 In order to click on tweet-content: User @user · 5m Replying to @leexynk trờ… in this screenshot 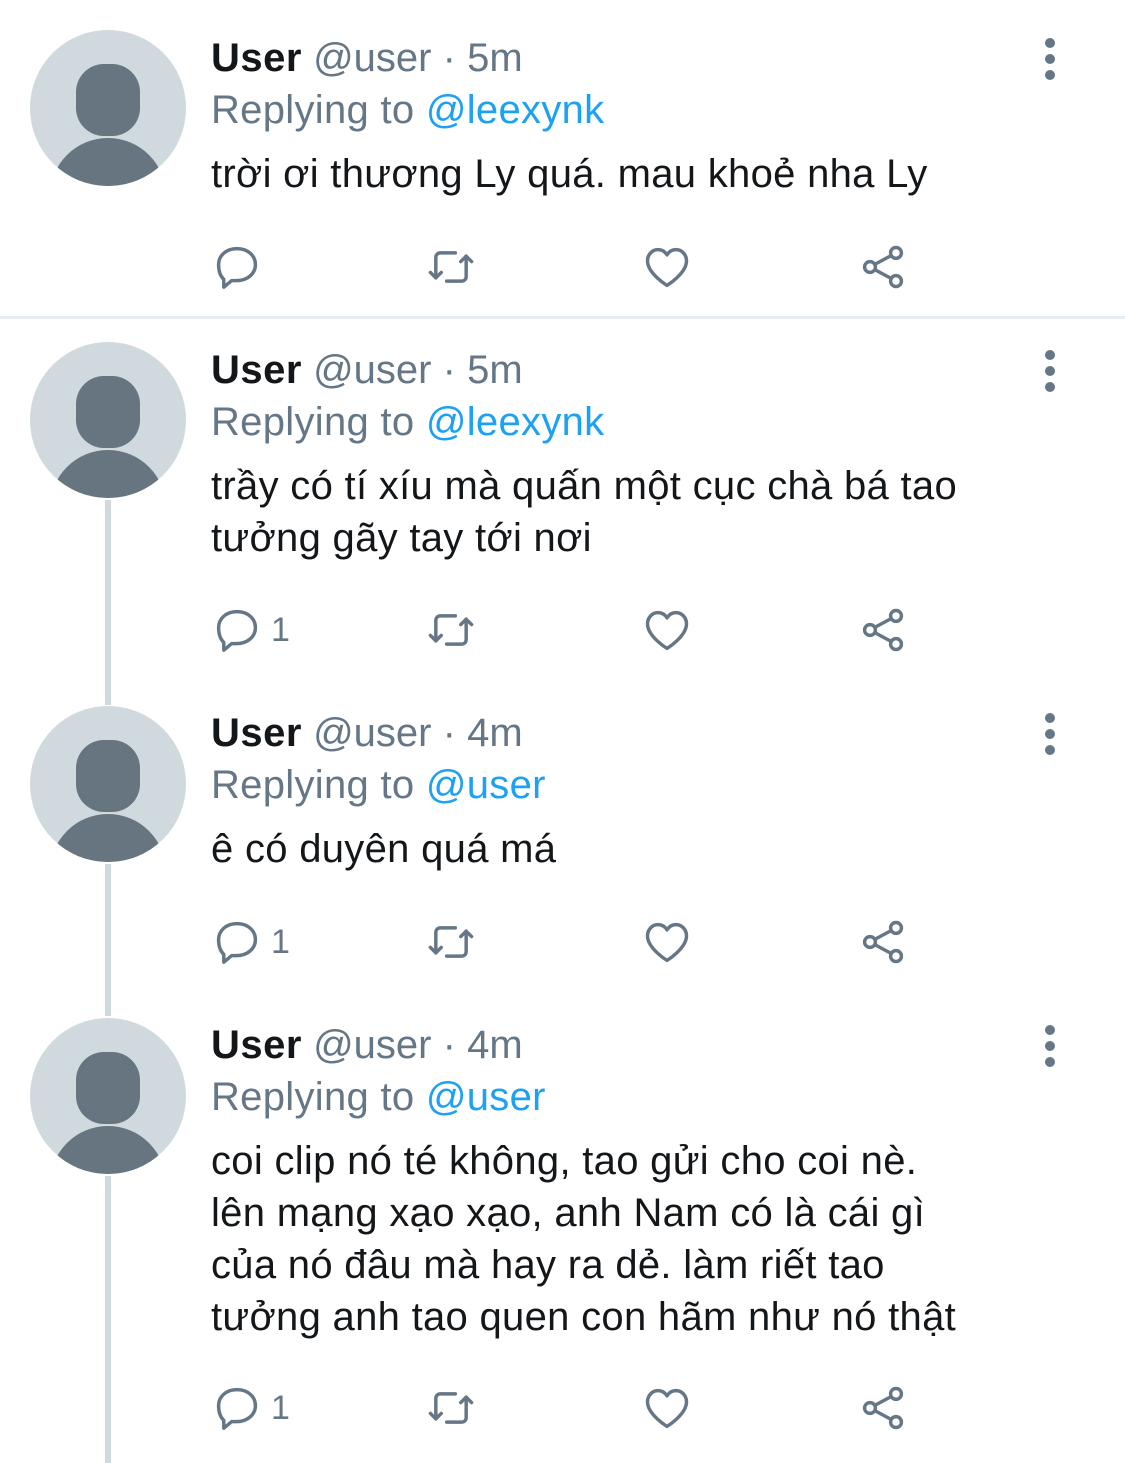, I will do `click(648, 116)`.